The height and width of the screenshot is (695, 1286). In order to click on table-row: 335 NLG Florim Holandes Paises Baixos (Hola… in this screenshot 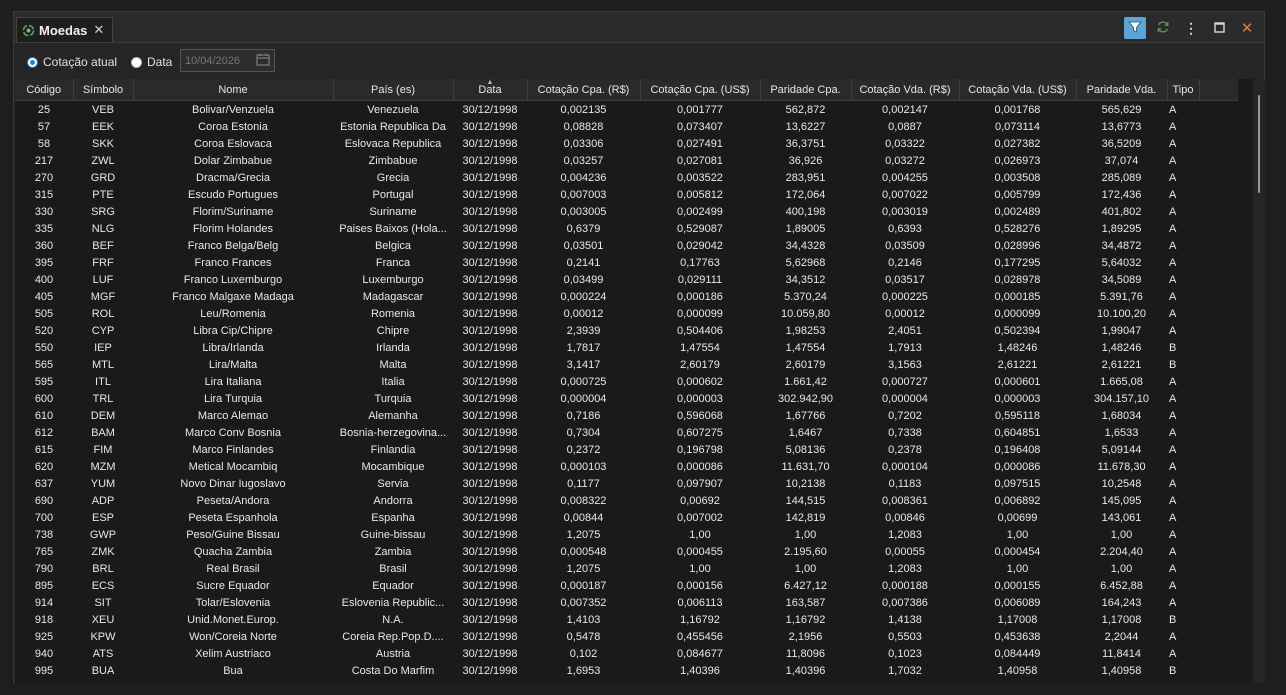, I will do `click(626, 228)`.